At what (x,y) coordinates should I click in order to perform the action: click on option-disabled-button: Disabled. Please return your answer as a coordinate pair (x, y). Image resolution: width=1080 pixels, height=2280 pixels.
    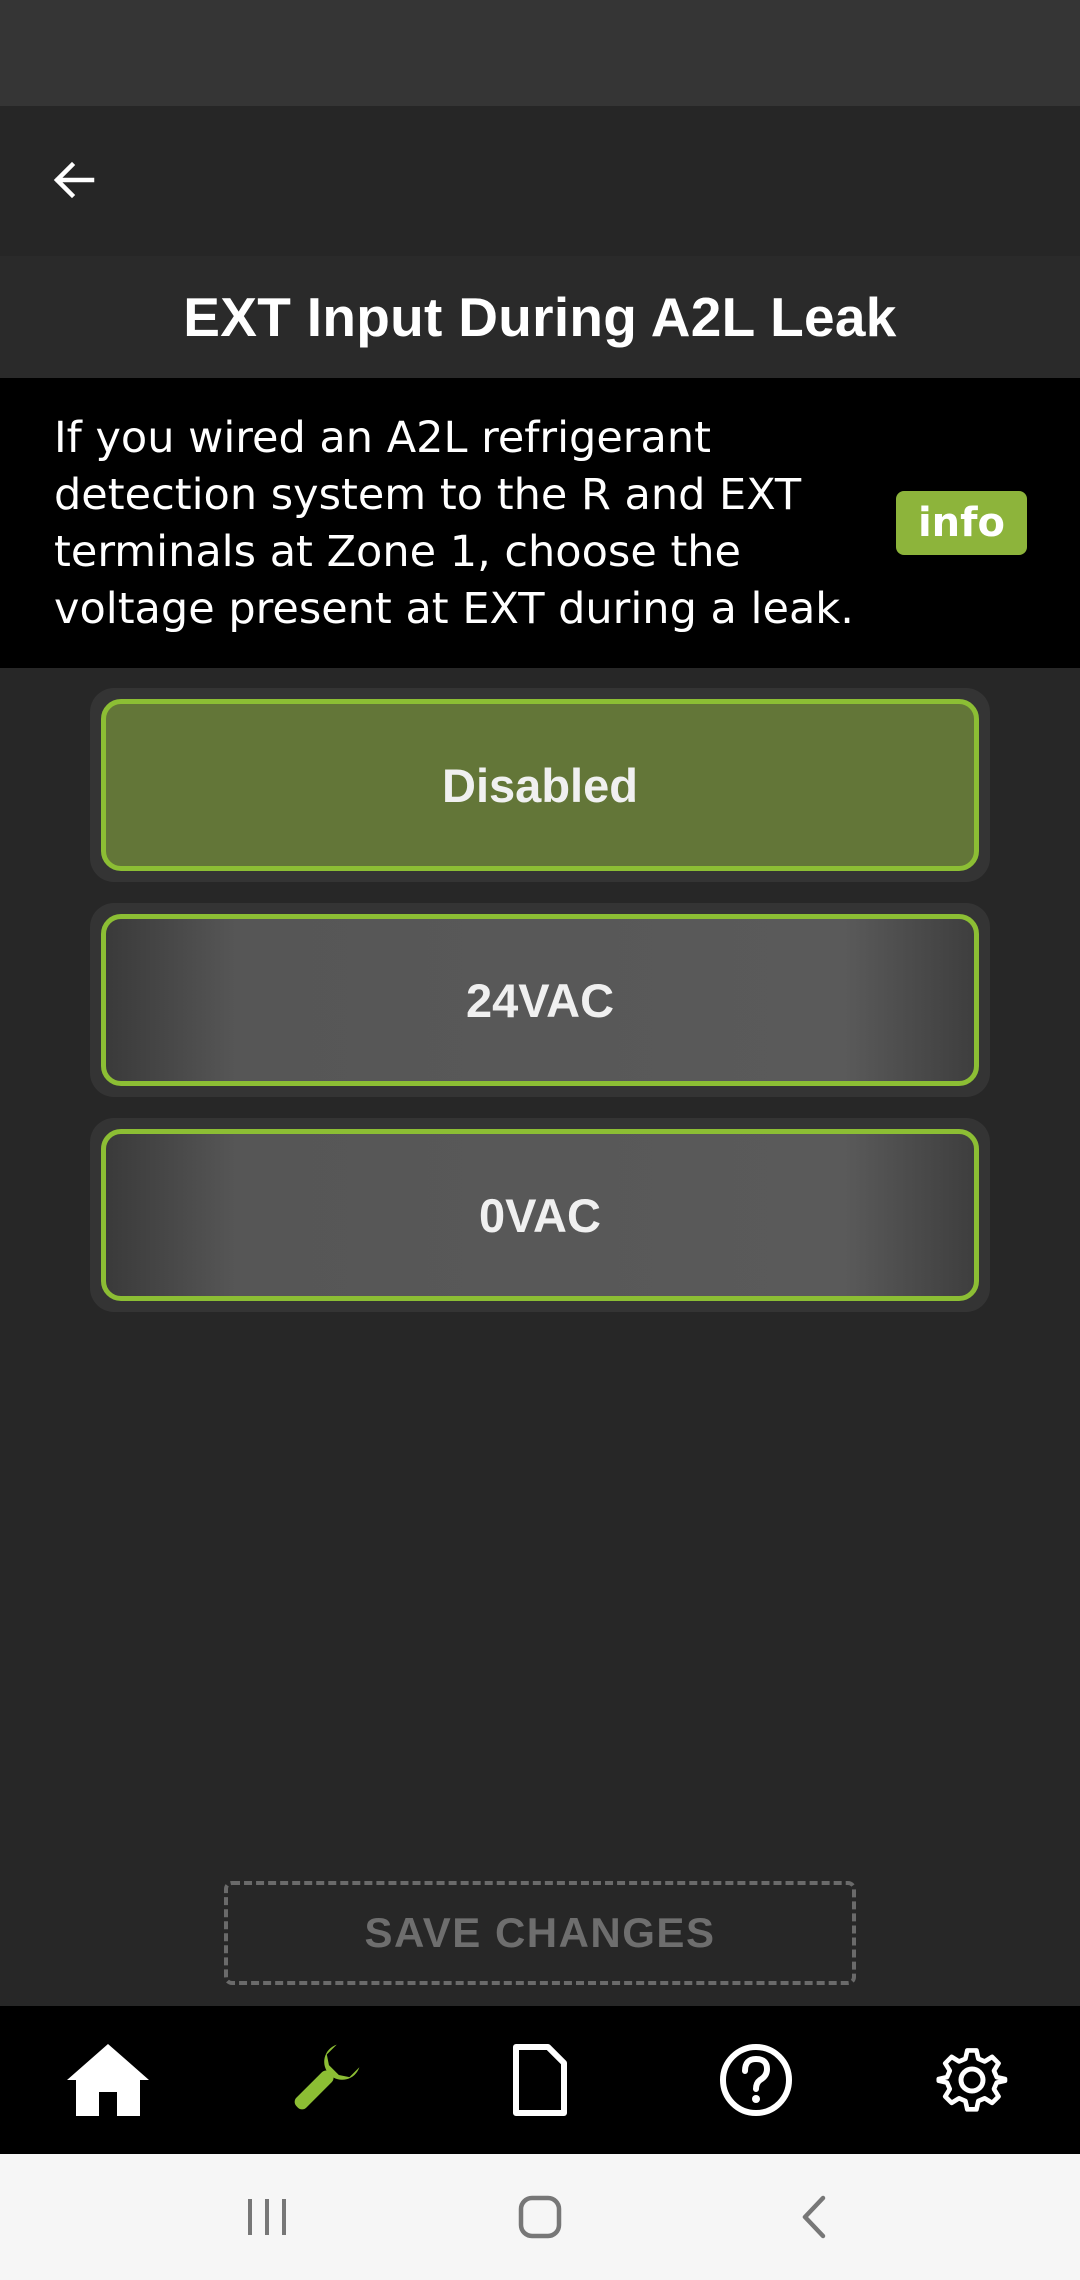
    Looking at the image, I should click on (540, 785).